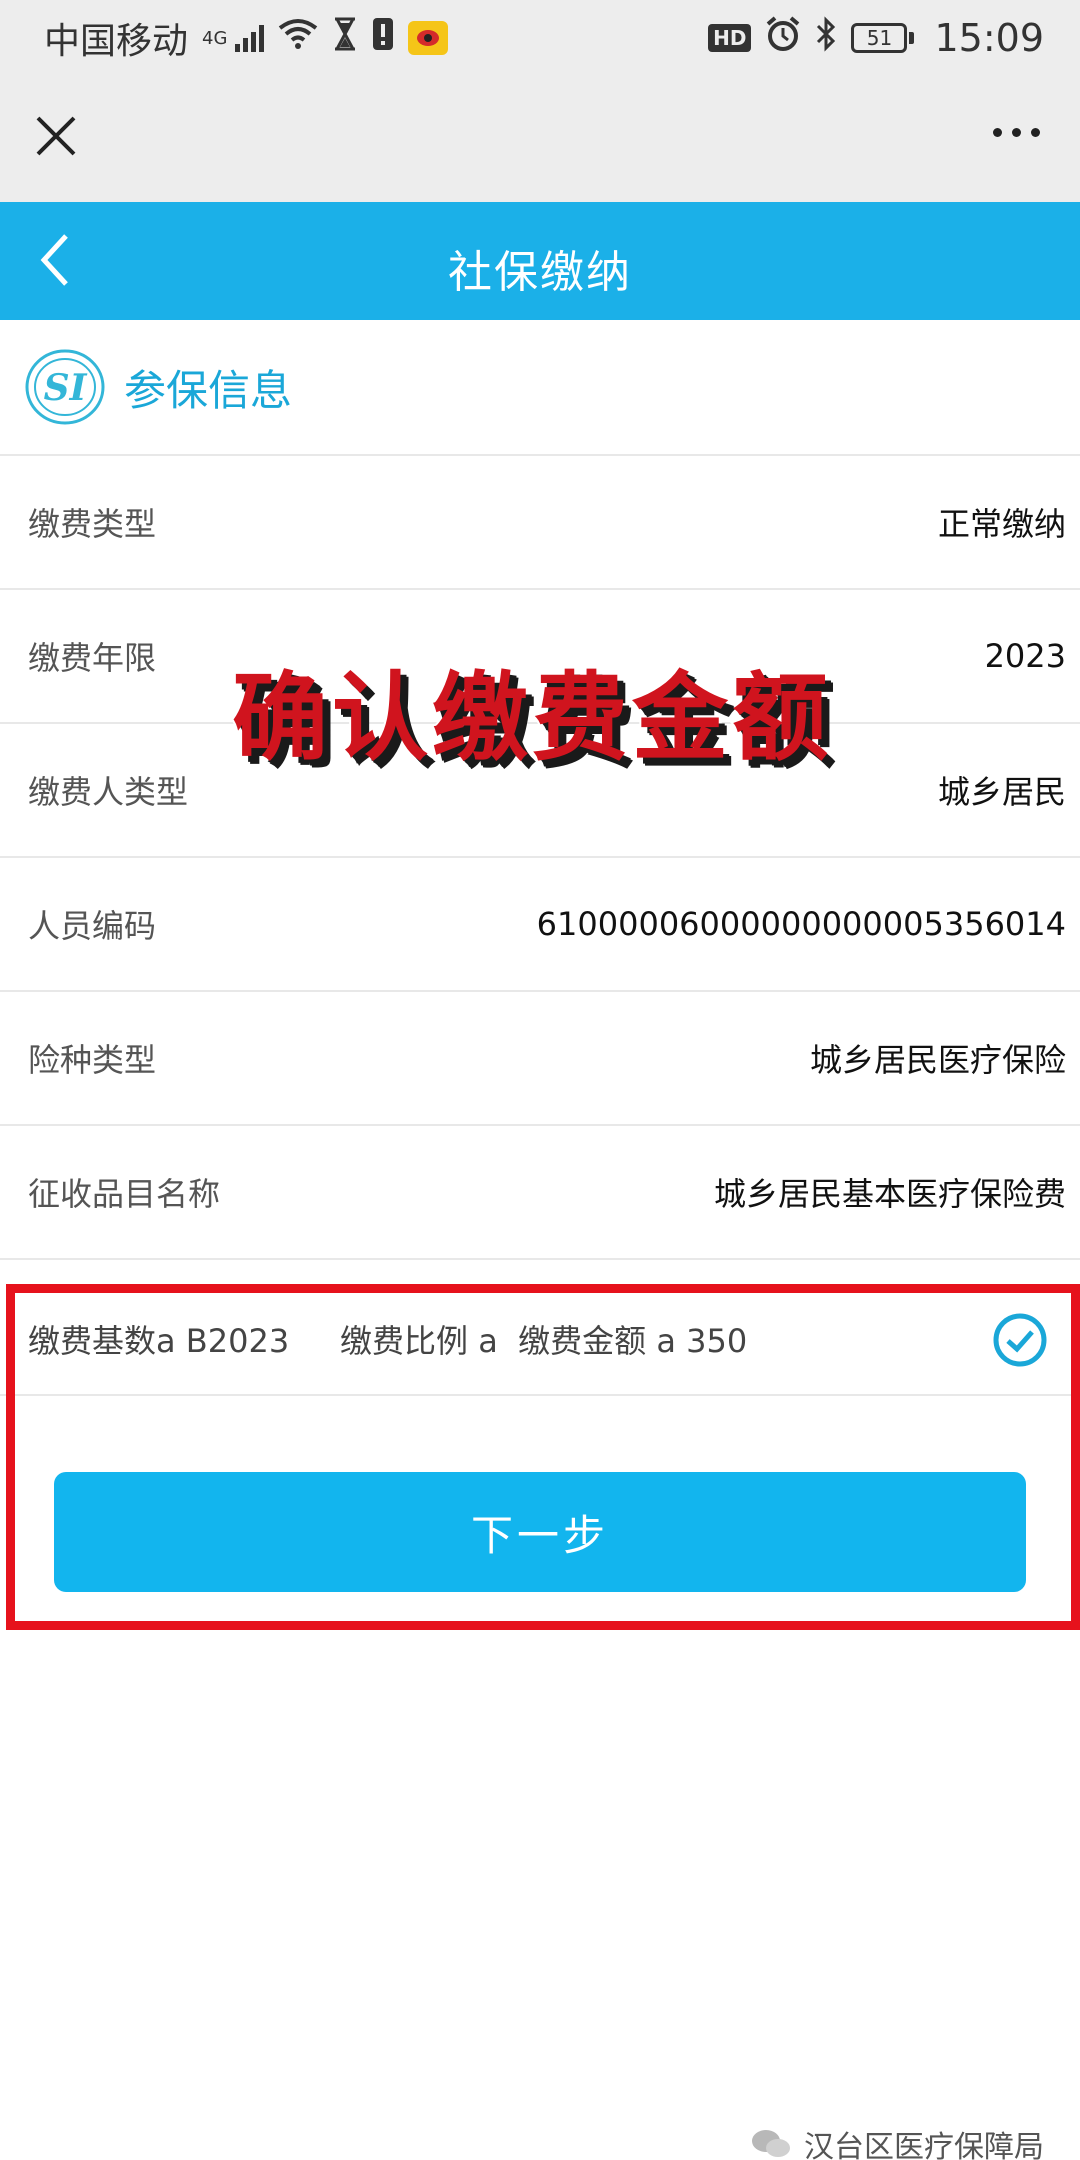  What do you see at coordinates (540, 38) in the screenshot?
I see `status-bar: 中国移动 4G HD 51 15:09` at bounding box center [540, 38].